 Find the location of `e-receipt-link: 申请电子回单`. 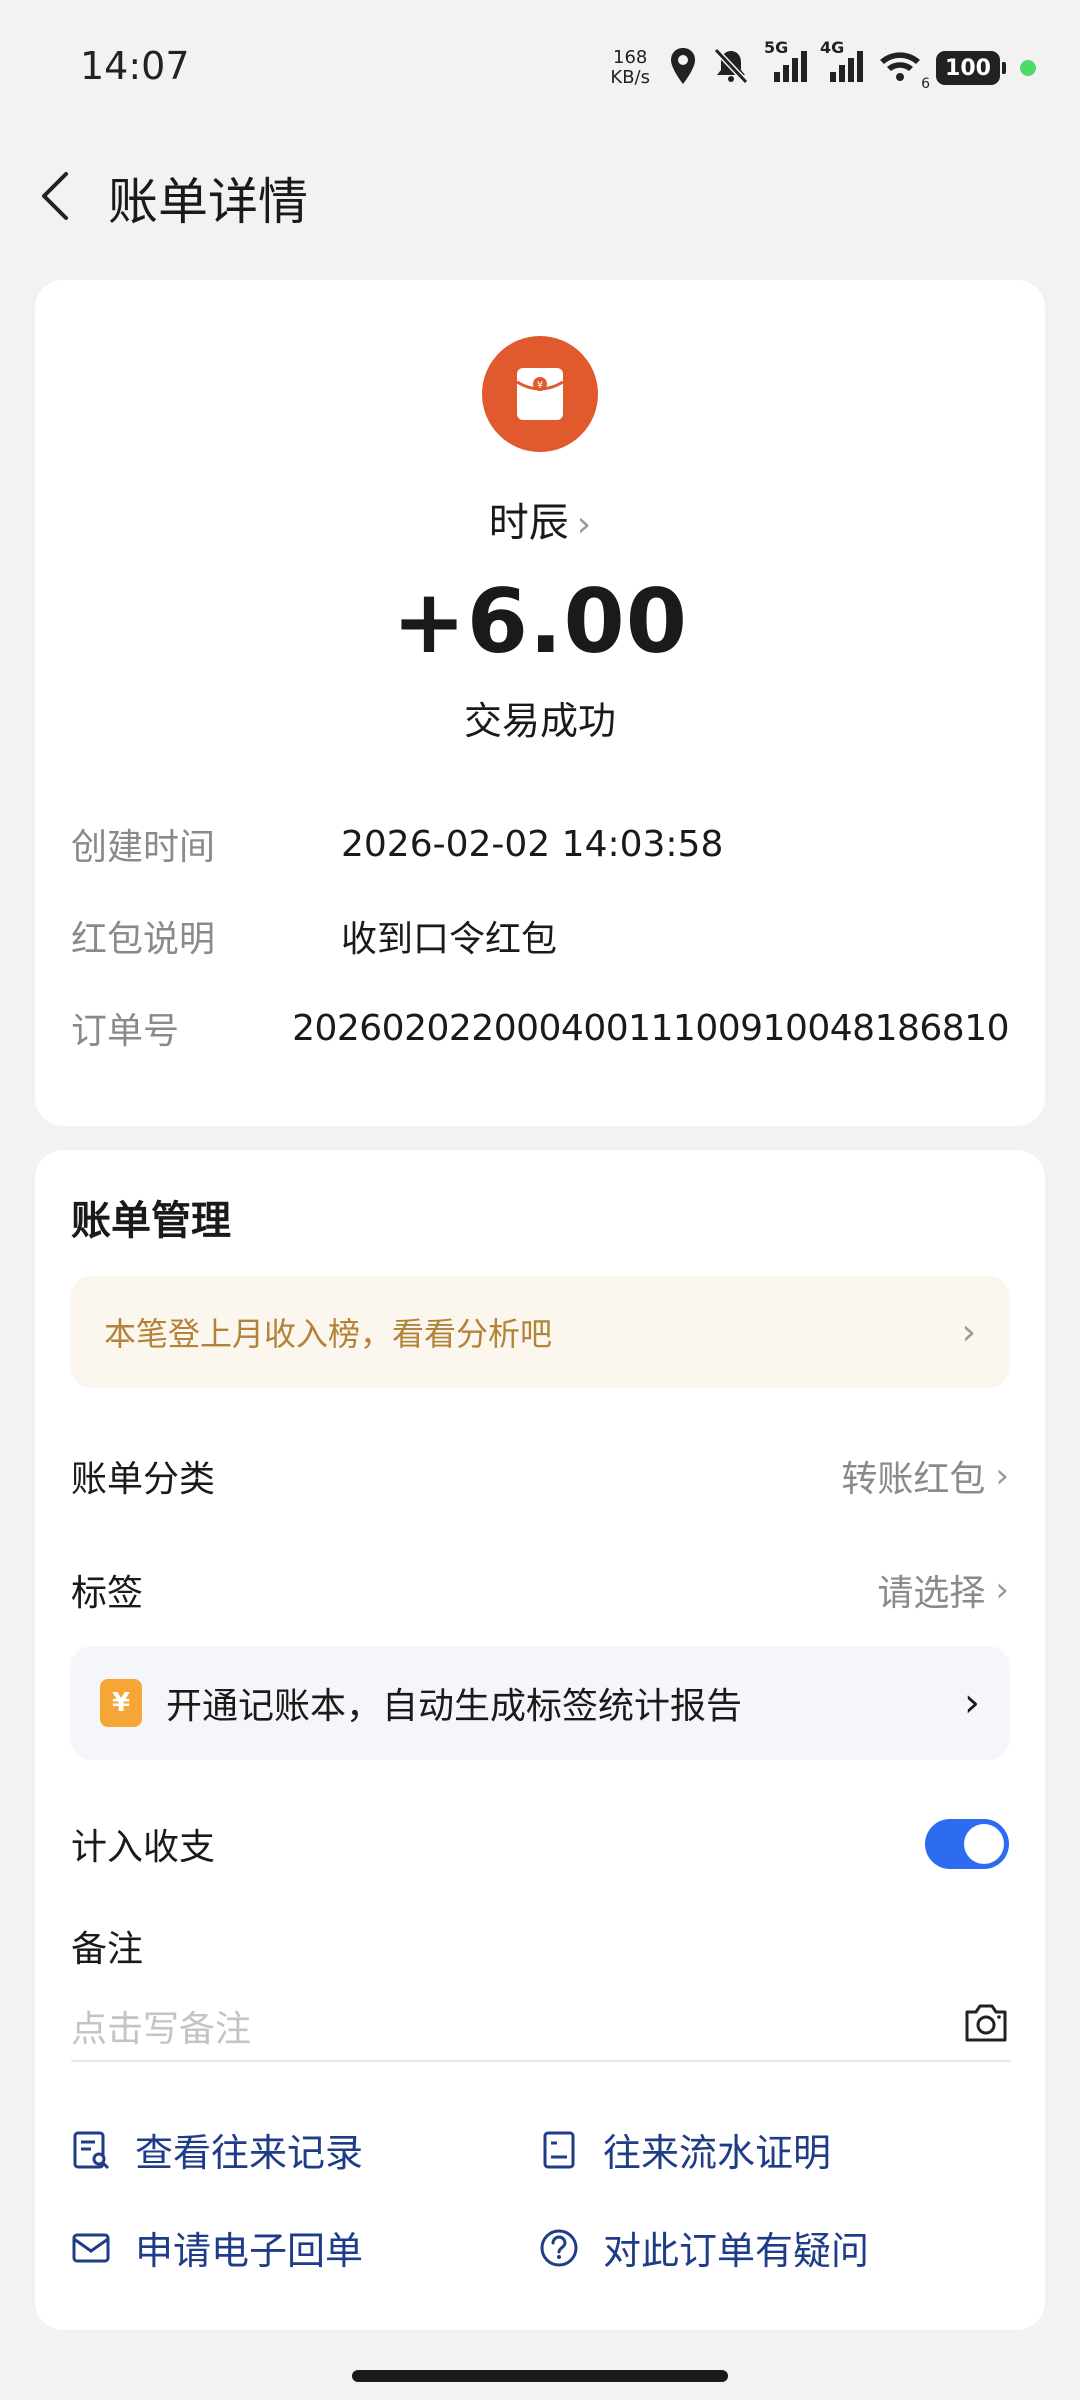

e-receipt-link: 申请电子回单 is located at coordinates (217, 2247).